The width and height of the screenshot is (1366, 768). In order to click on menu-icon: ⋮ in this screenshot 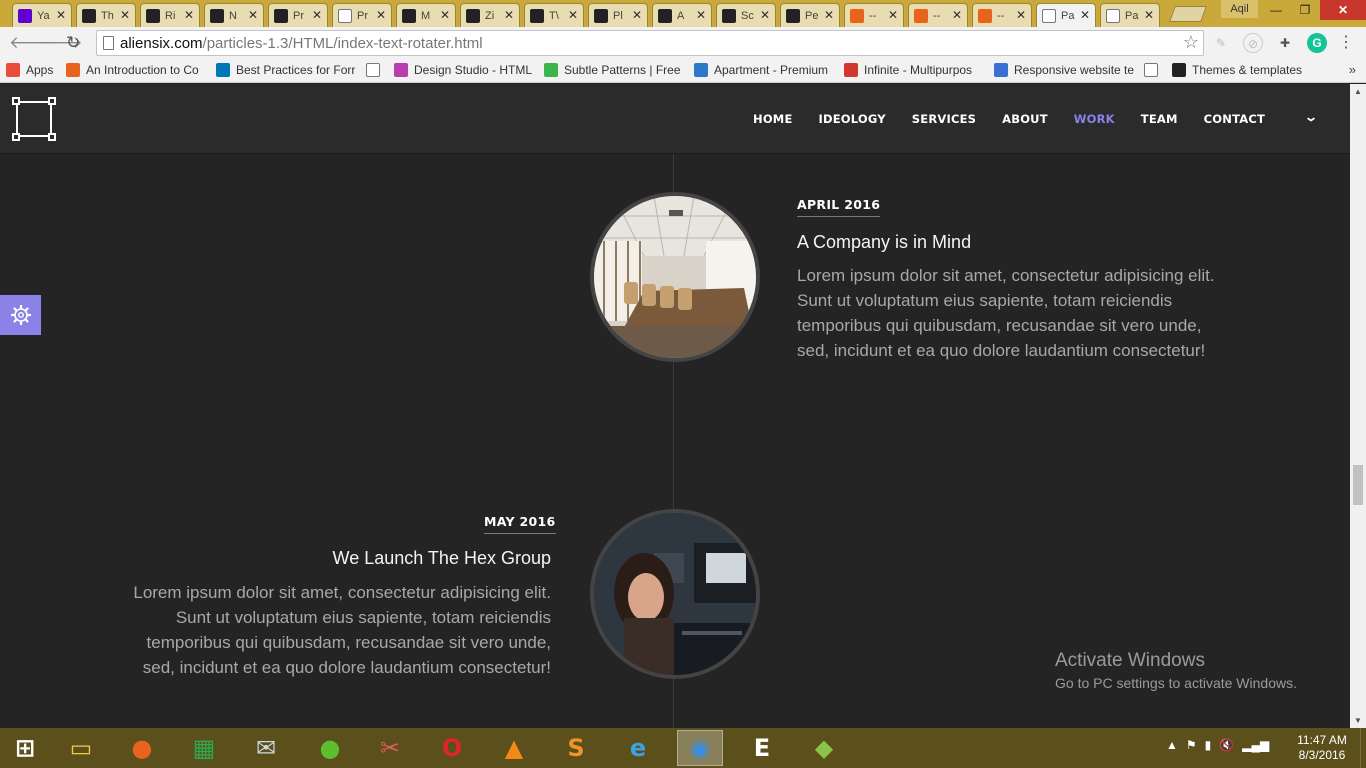, I will do `click(1346, 43)`.